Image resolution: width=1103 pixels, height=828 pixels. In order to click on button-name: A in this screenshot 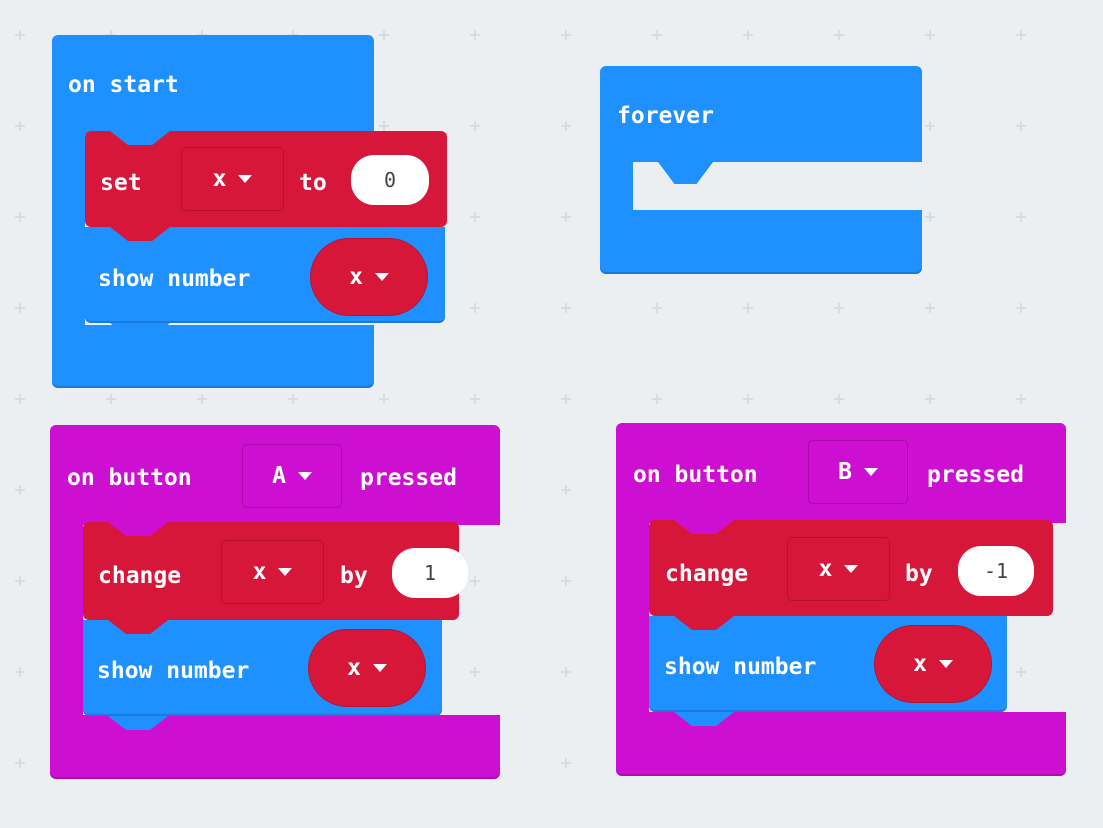, I will do `click(279, 476)`.